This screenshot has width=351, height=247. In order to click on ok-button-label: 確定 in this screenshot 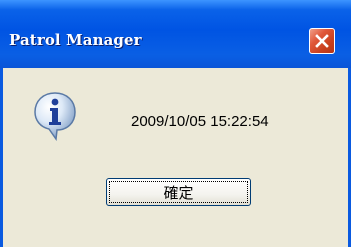, I will do `click(178, 192)`.